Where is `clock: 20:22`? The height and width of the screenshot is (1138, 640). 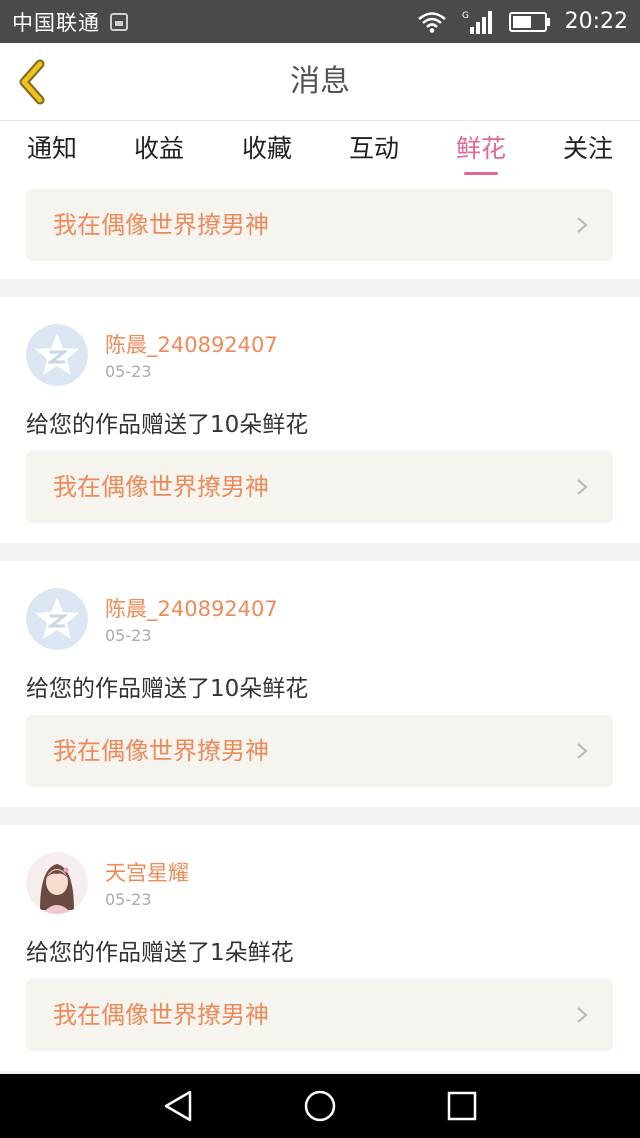 clock: 20:22 is located at coordinates (596, 21).